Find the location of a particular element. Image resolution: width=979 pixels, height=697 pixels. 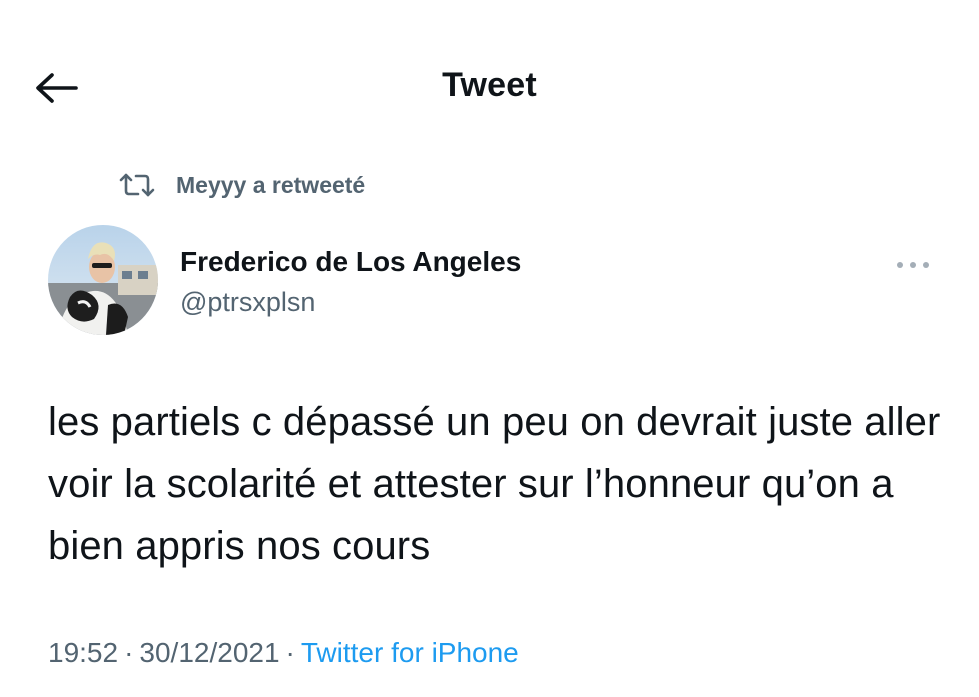

more-options-button is located at coordinates (913, 265).